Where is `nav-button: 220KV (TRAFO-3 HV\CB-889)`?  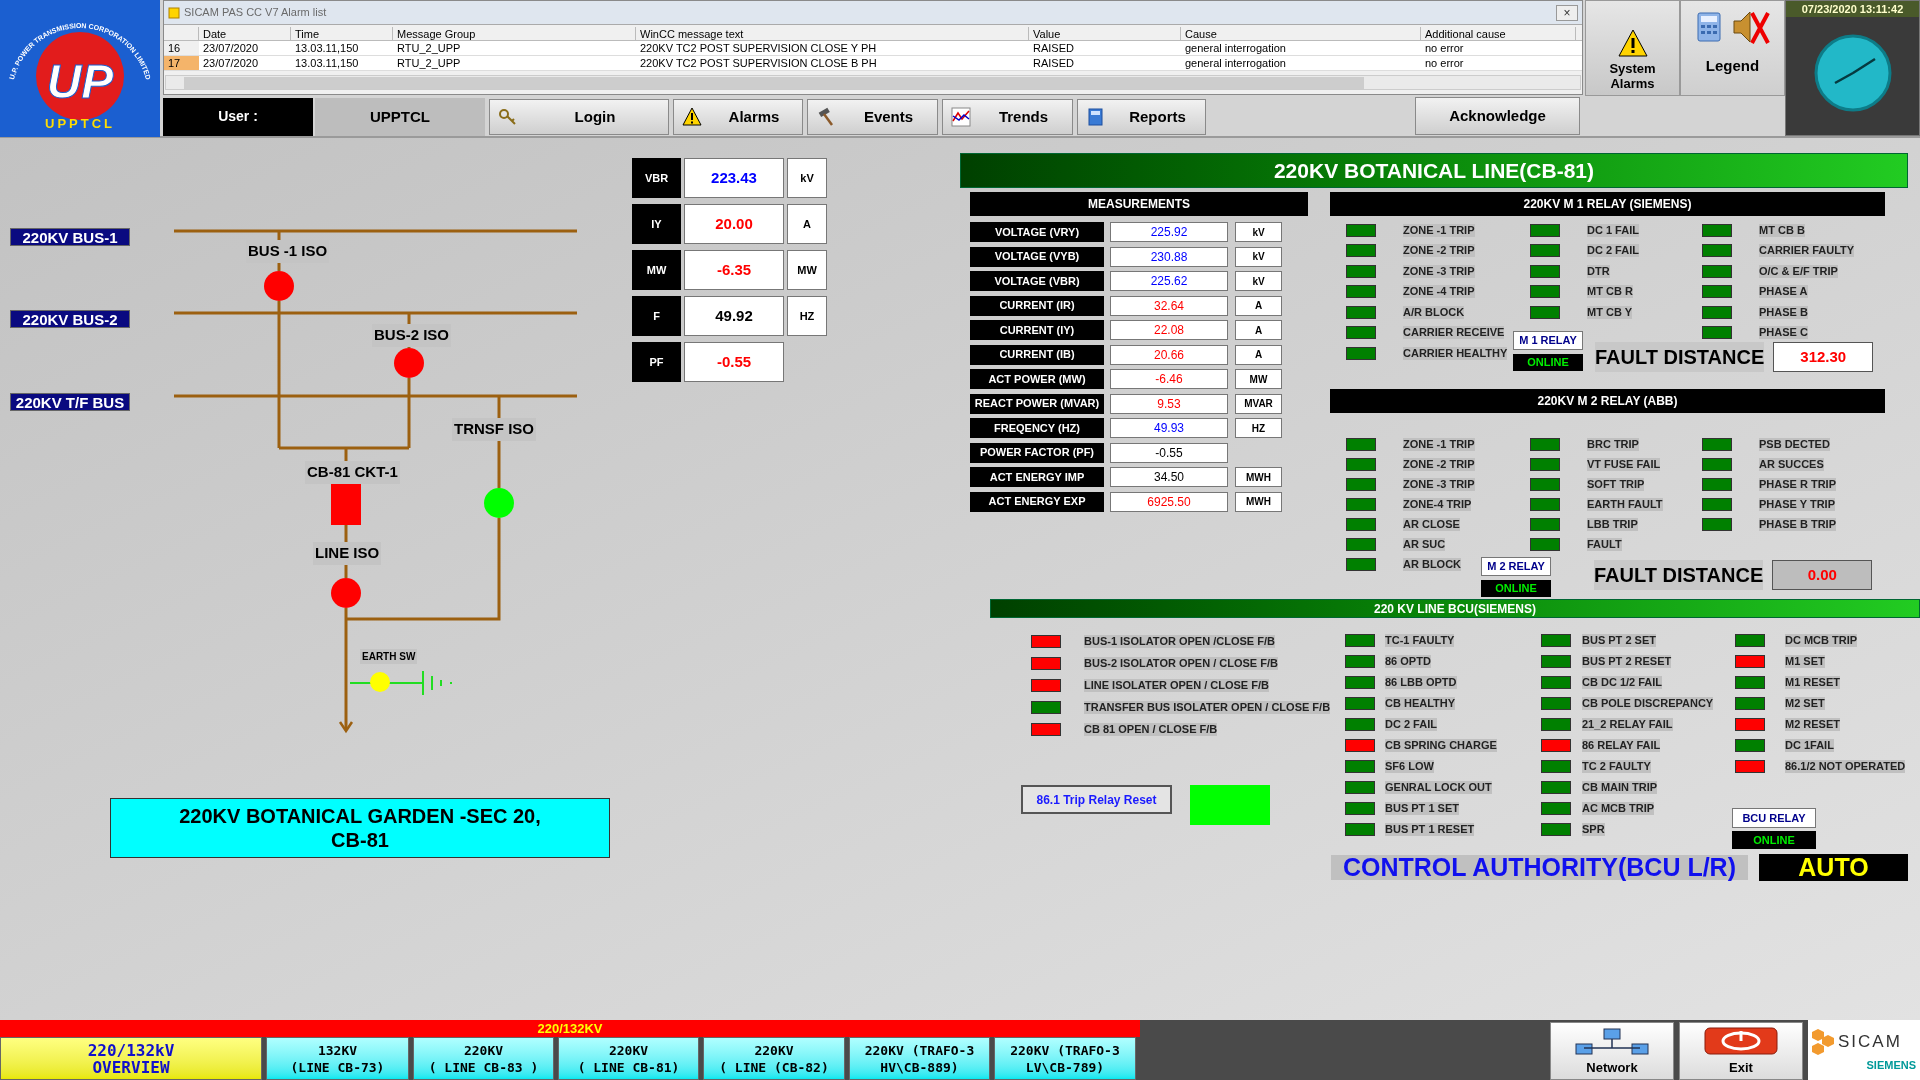 nav-button: 220KV (TRAFO-3 HV\CB-889) is located at coordinates (919, 1058).